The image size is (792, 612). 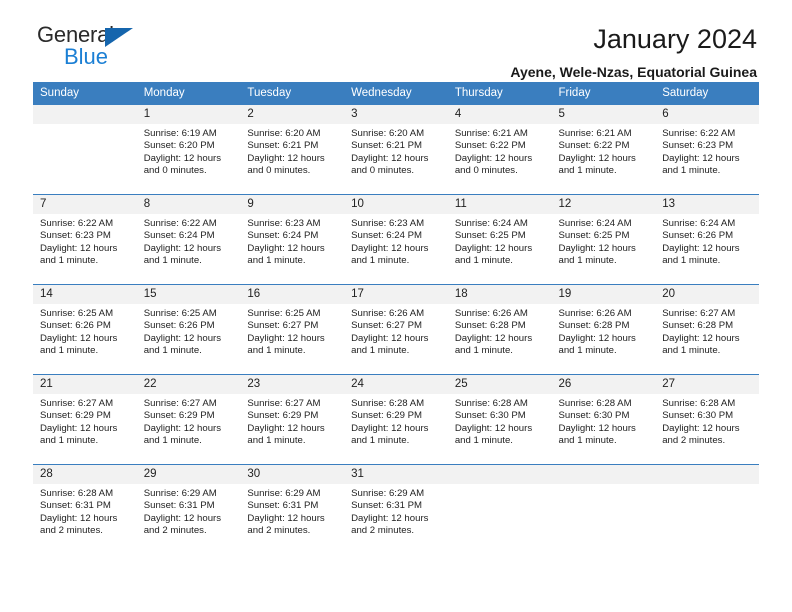 I want to click on day-number: 9, so click(x=292, y=204).